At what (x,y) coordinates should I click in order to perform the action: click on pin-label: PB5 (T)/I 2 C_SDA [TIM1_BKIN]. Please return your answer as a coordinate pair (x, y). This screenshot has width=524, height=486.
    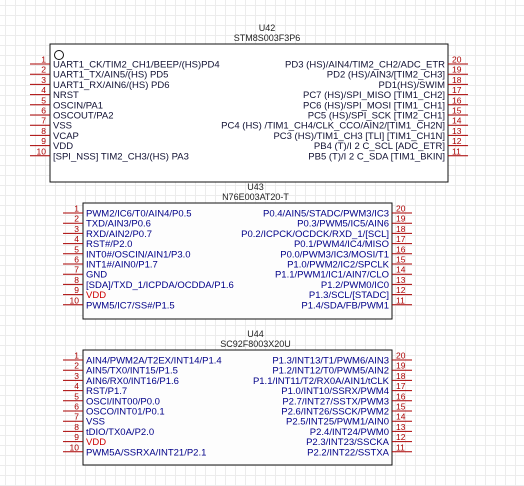
    Looking at the image, I should click on (376, 156).